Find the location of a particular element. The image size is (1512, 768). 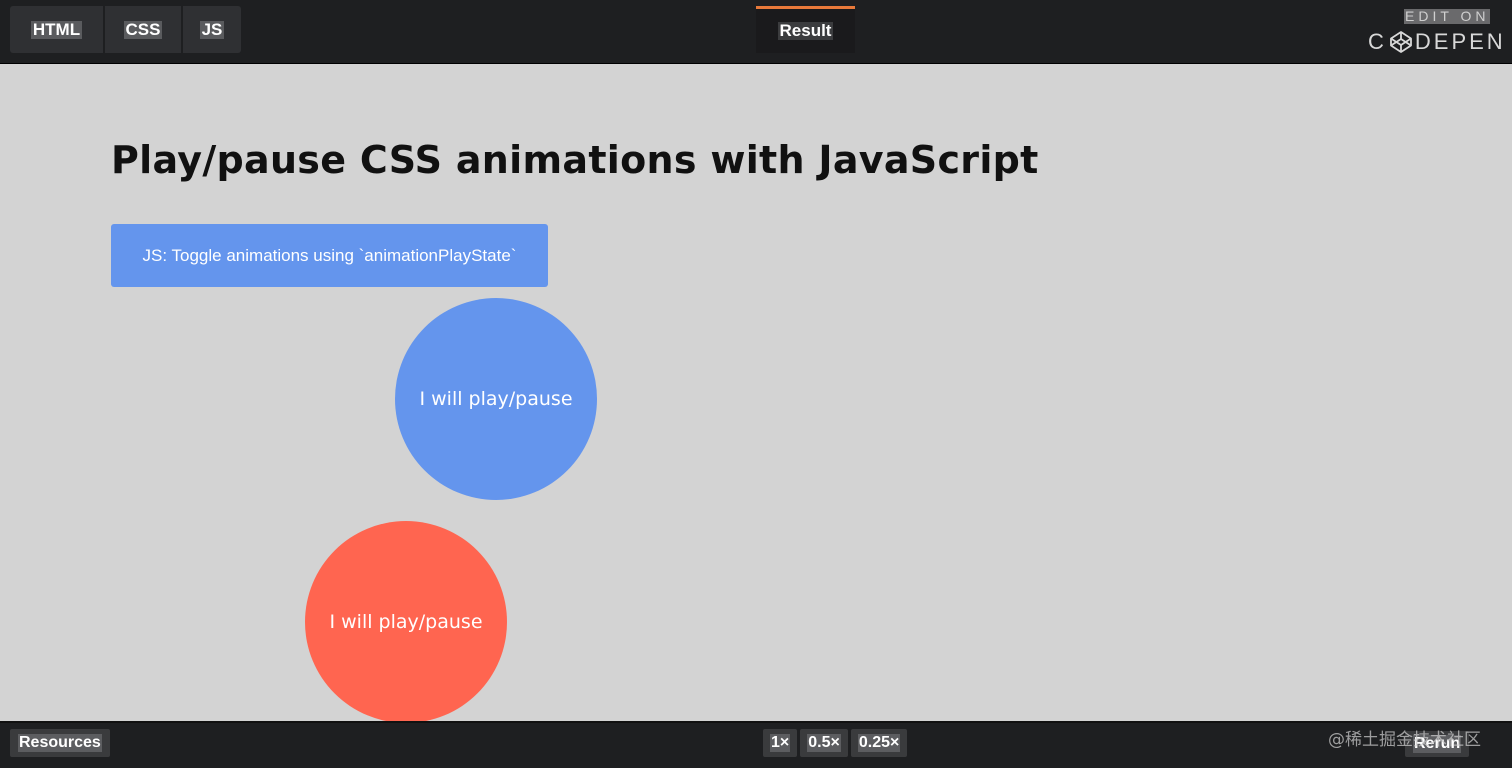

tab-html-label: HTML is located at coordinates (56, 29).